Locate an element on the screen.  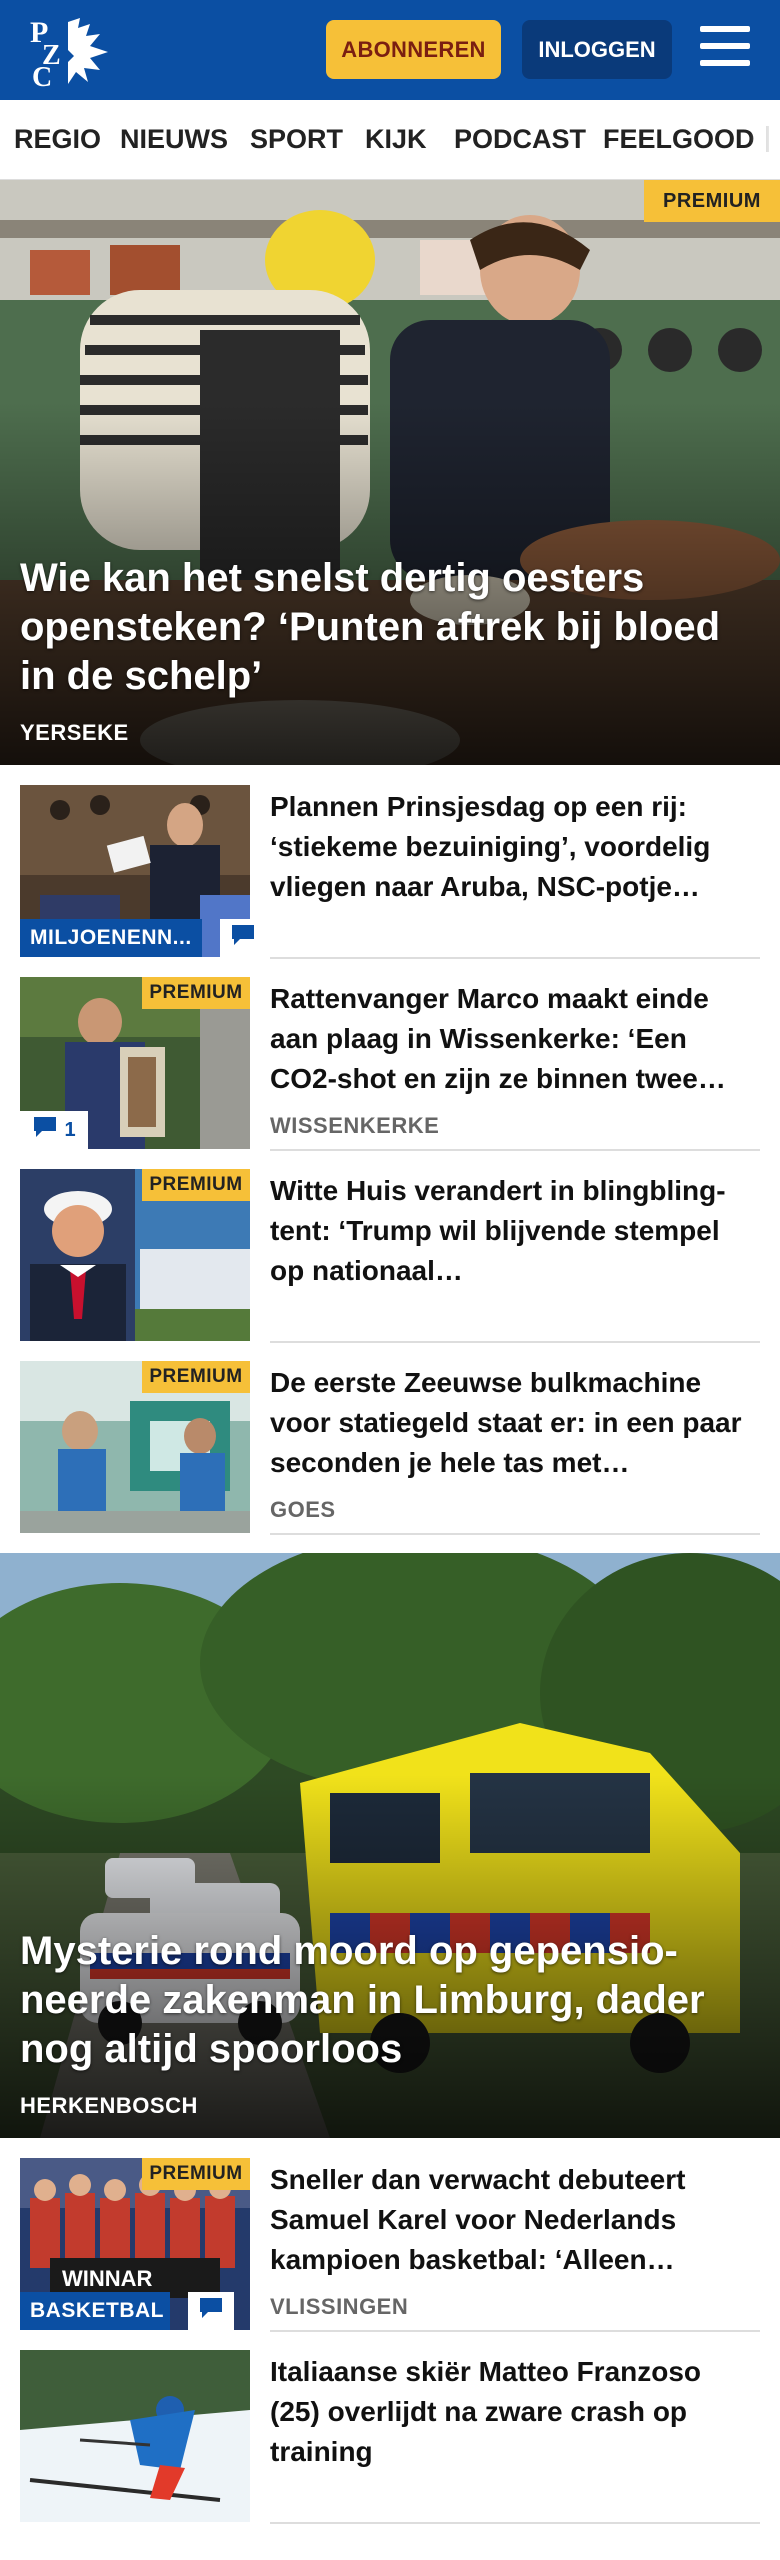
article-location: GOES is located at coordinates (303, 1509).